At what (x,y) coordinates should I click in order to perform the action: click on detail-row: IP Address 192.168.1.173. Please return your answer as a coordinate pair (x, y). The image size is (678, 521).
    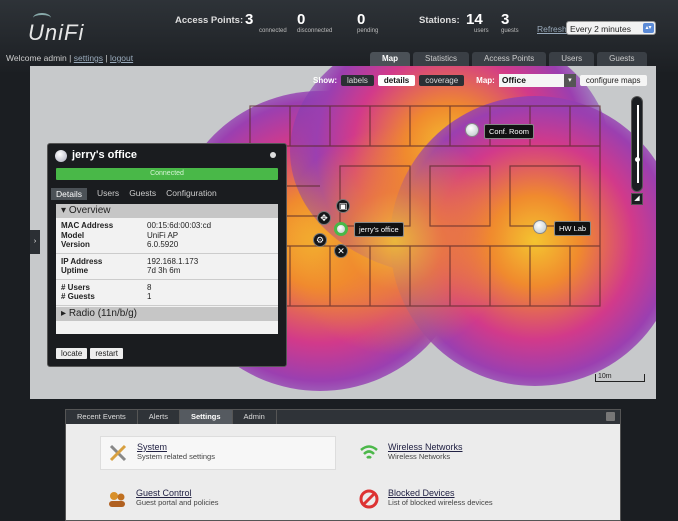
    Looking at the image, I should click on (130, 261).